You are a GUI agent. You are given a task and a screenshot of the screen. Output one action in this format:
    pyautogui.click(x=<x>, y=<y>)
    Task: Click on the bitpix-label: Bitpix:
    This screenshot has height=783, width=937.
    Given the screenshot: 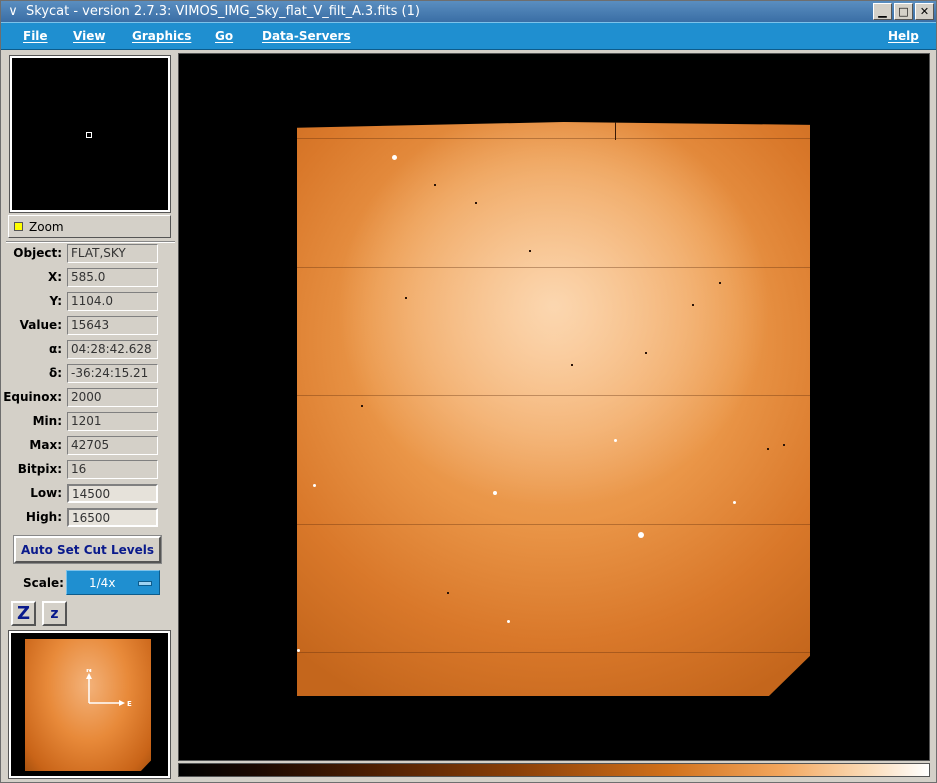 What is the action you would take?
    pyautogui.click(x=39, y=469)
    